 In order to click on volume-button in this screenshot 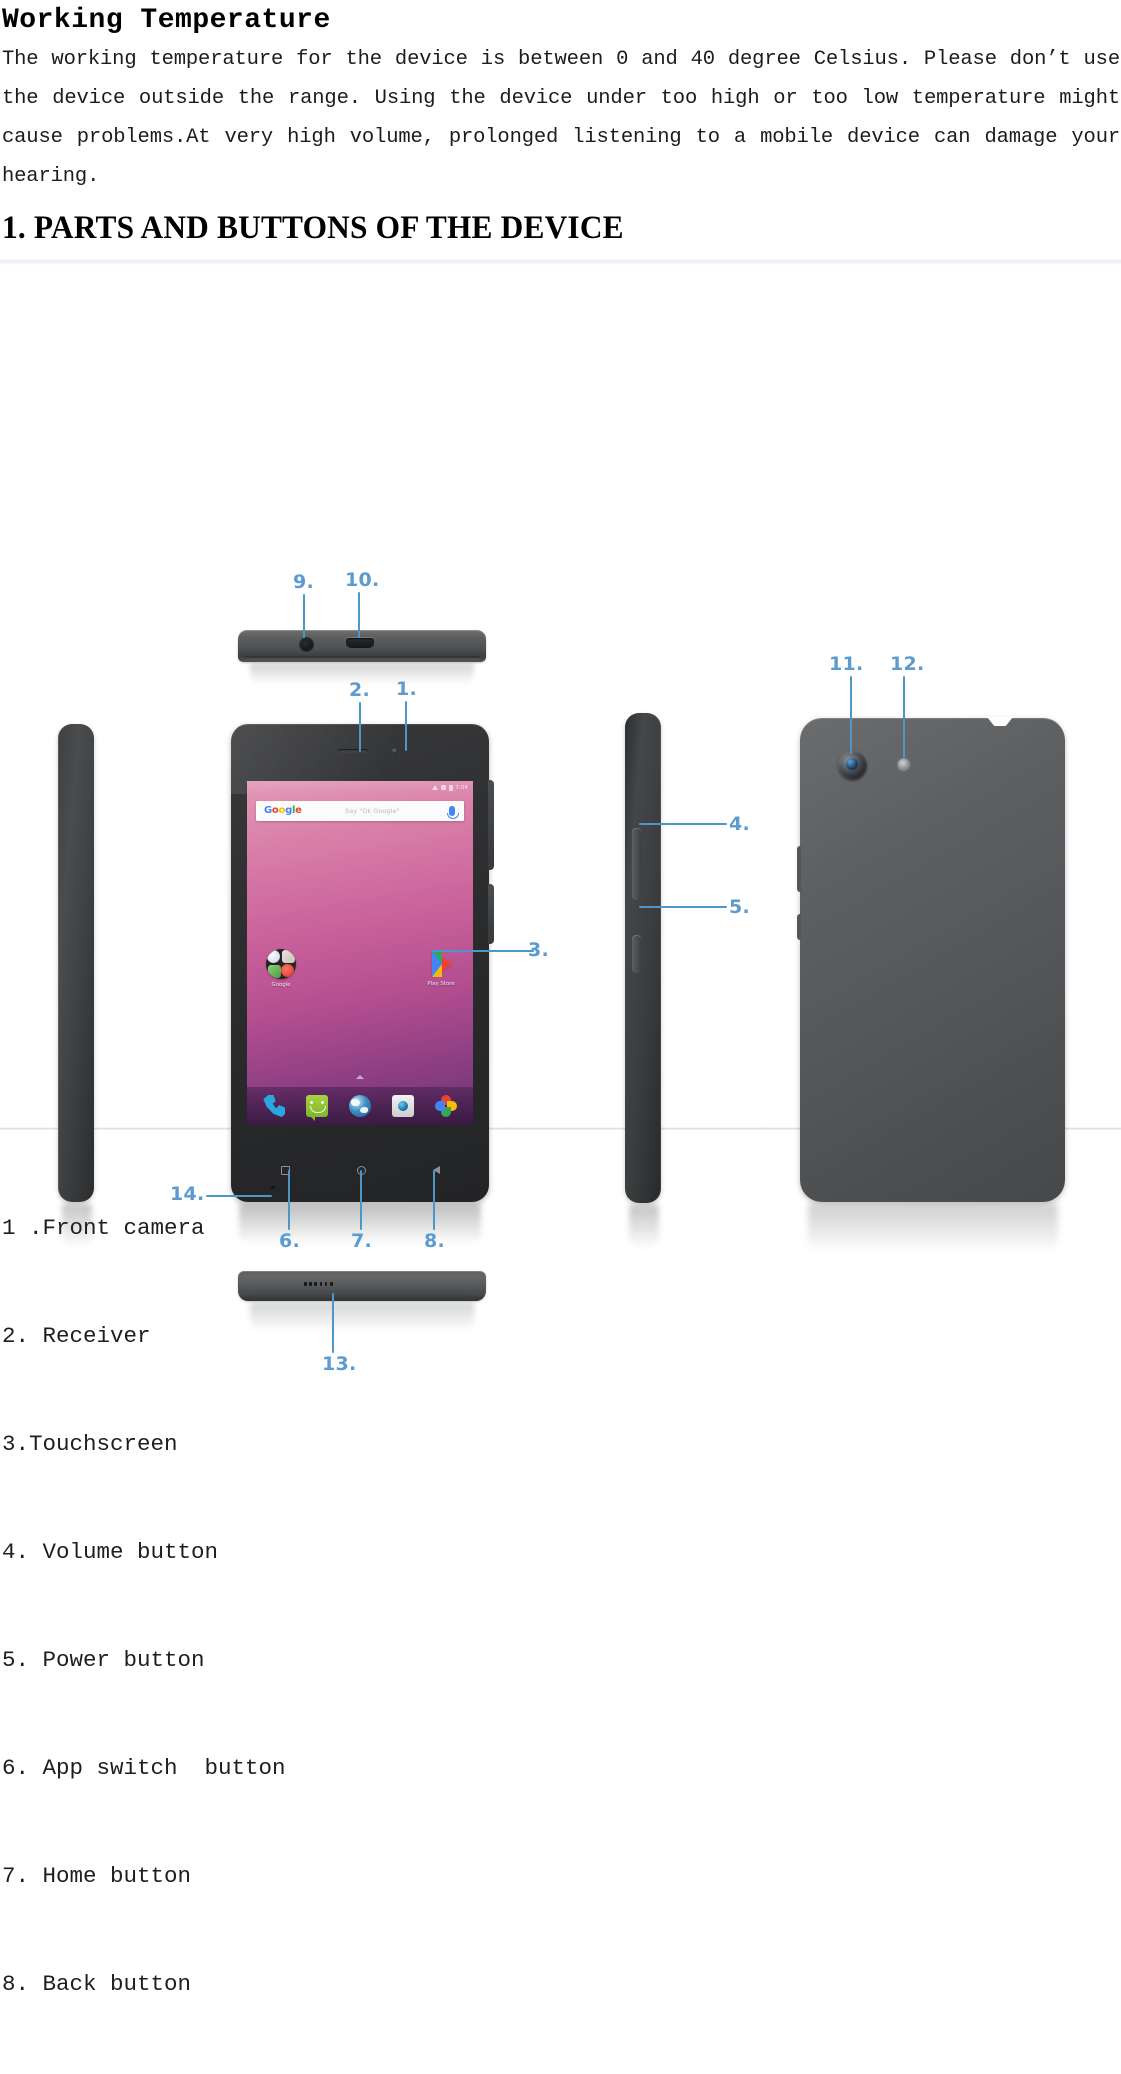, I will do `click(636, 864)`.